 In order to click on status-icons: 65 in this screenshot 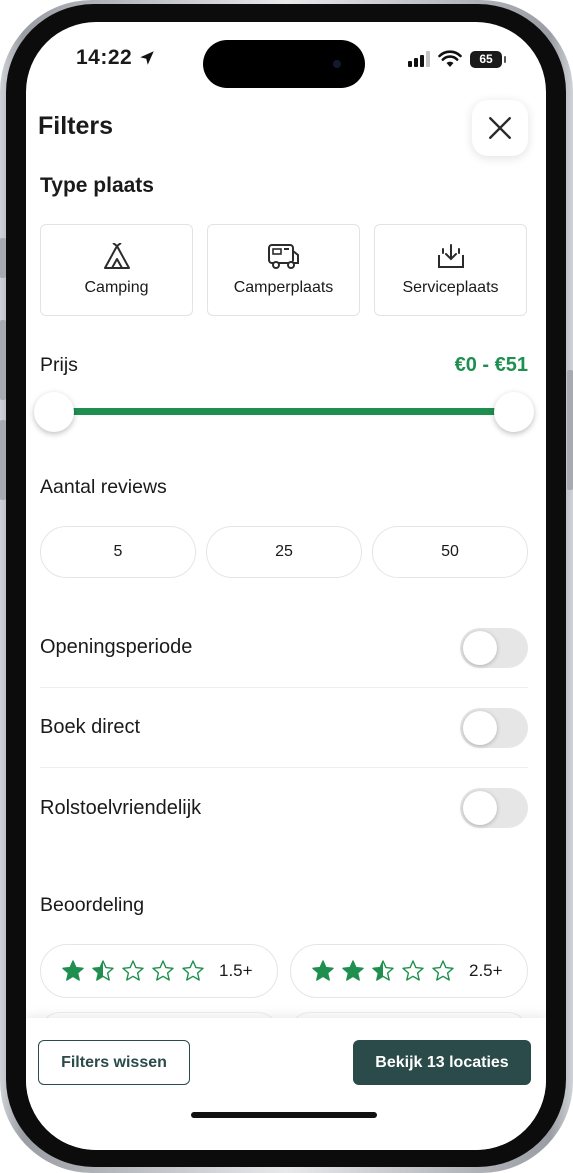, I will do `click(457, 59)`.